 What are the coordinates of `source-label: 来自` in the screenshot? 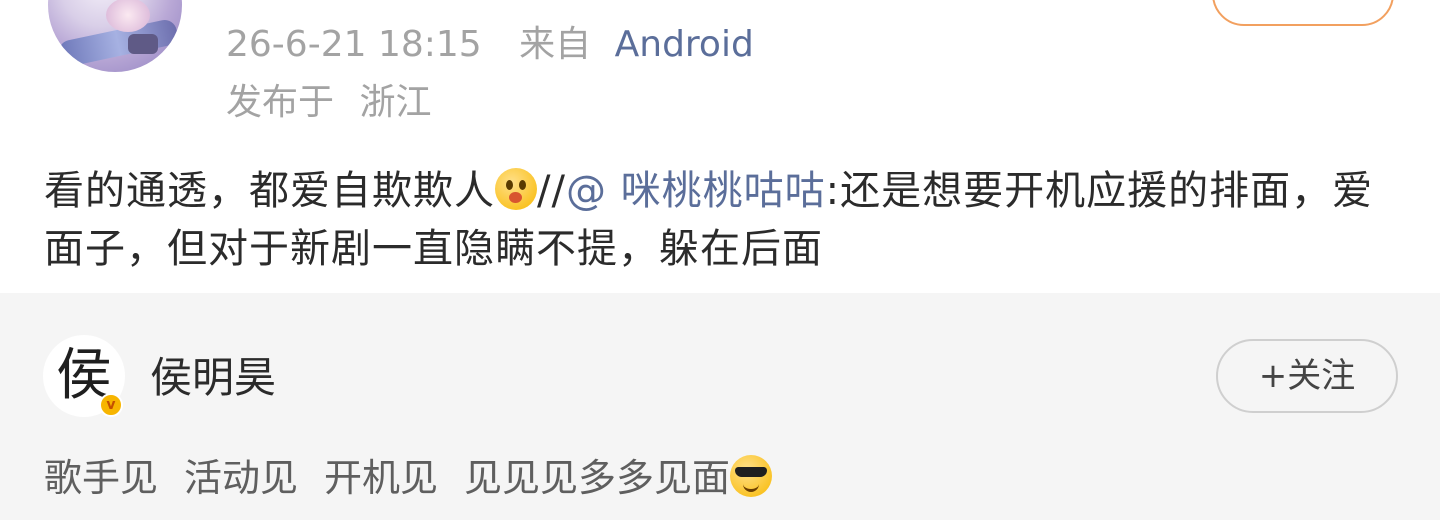 It's located at (555, 44).